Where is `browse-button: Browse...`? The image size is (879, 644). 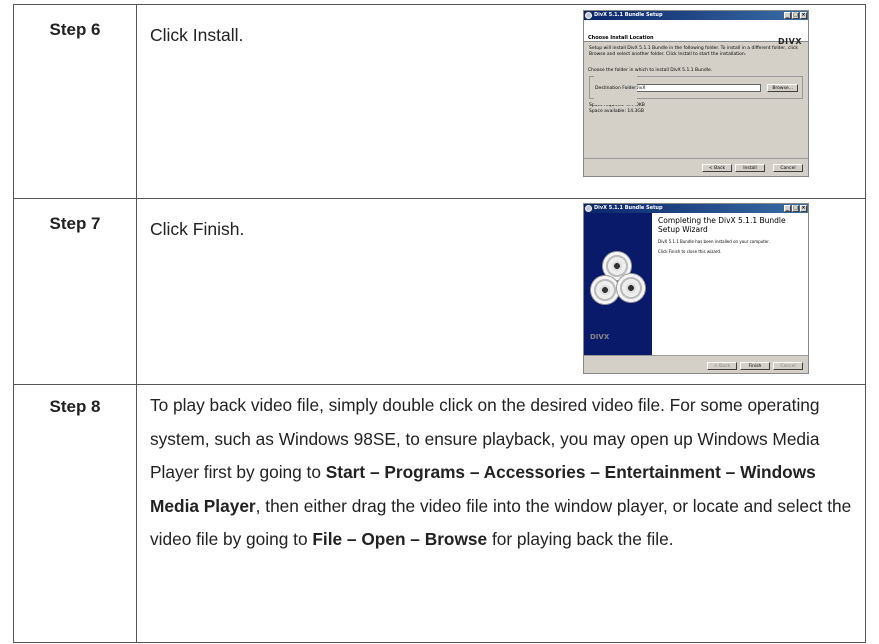
browse-button: Browse... is located at coordinates (782, 88).